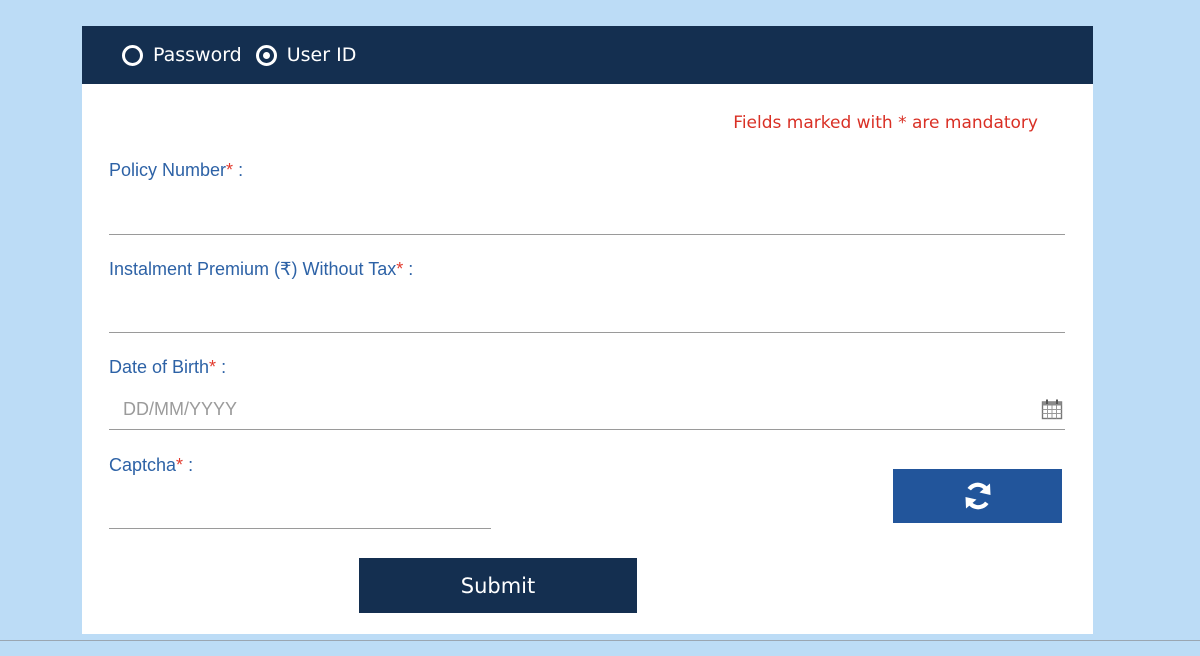  What do you see at coordinates (321, 55) in the screenshot?
I see `radio-label-user-id: User ID` at bounding box center [321, 55].